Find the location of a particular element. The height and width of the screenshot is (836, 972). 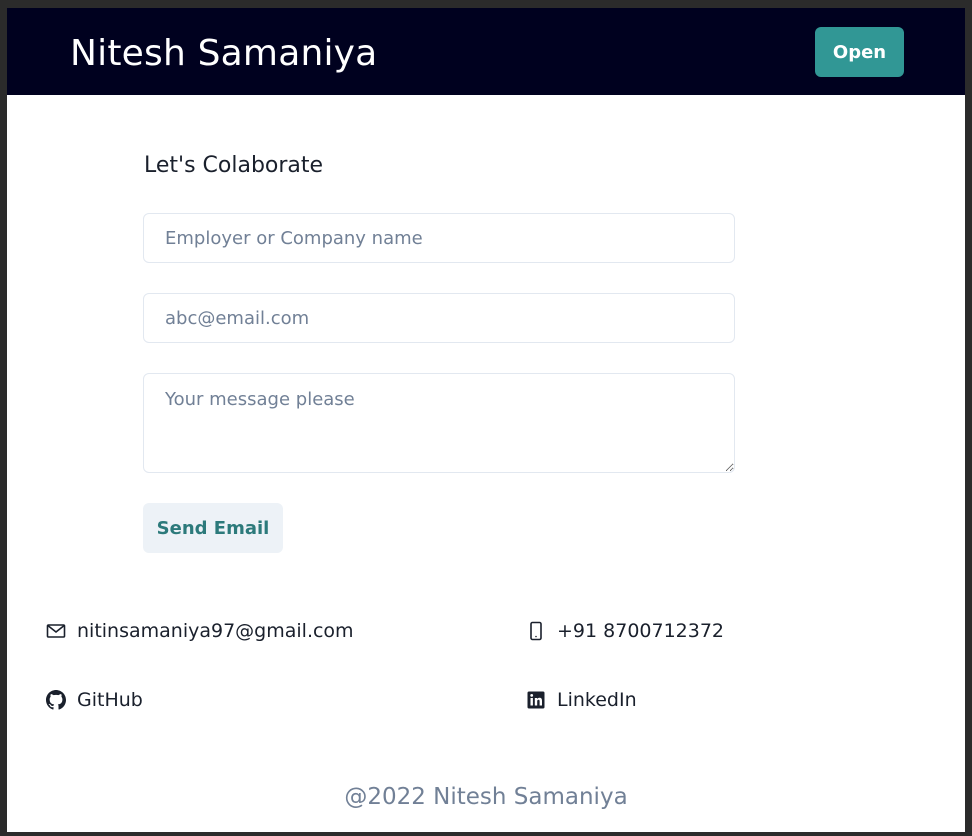

form-title: Let's Colaborate is located at coordinates (234, 165).